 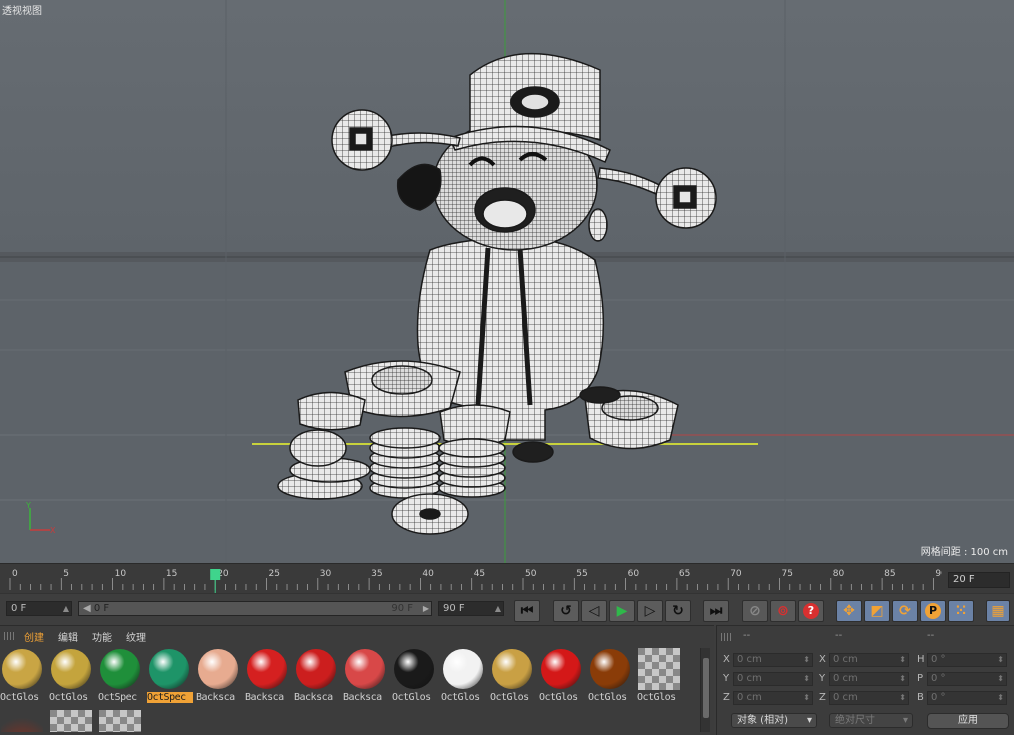 What do you see at coordinates (762, 720) in the screenshot?
I see `coordinate-mode-value: 对象 (相对)` at bounding box center [762, 720].